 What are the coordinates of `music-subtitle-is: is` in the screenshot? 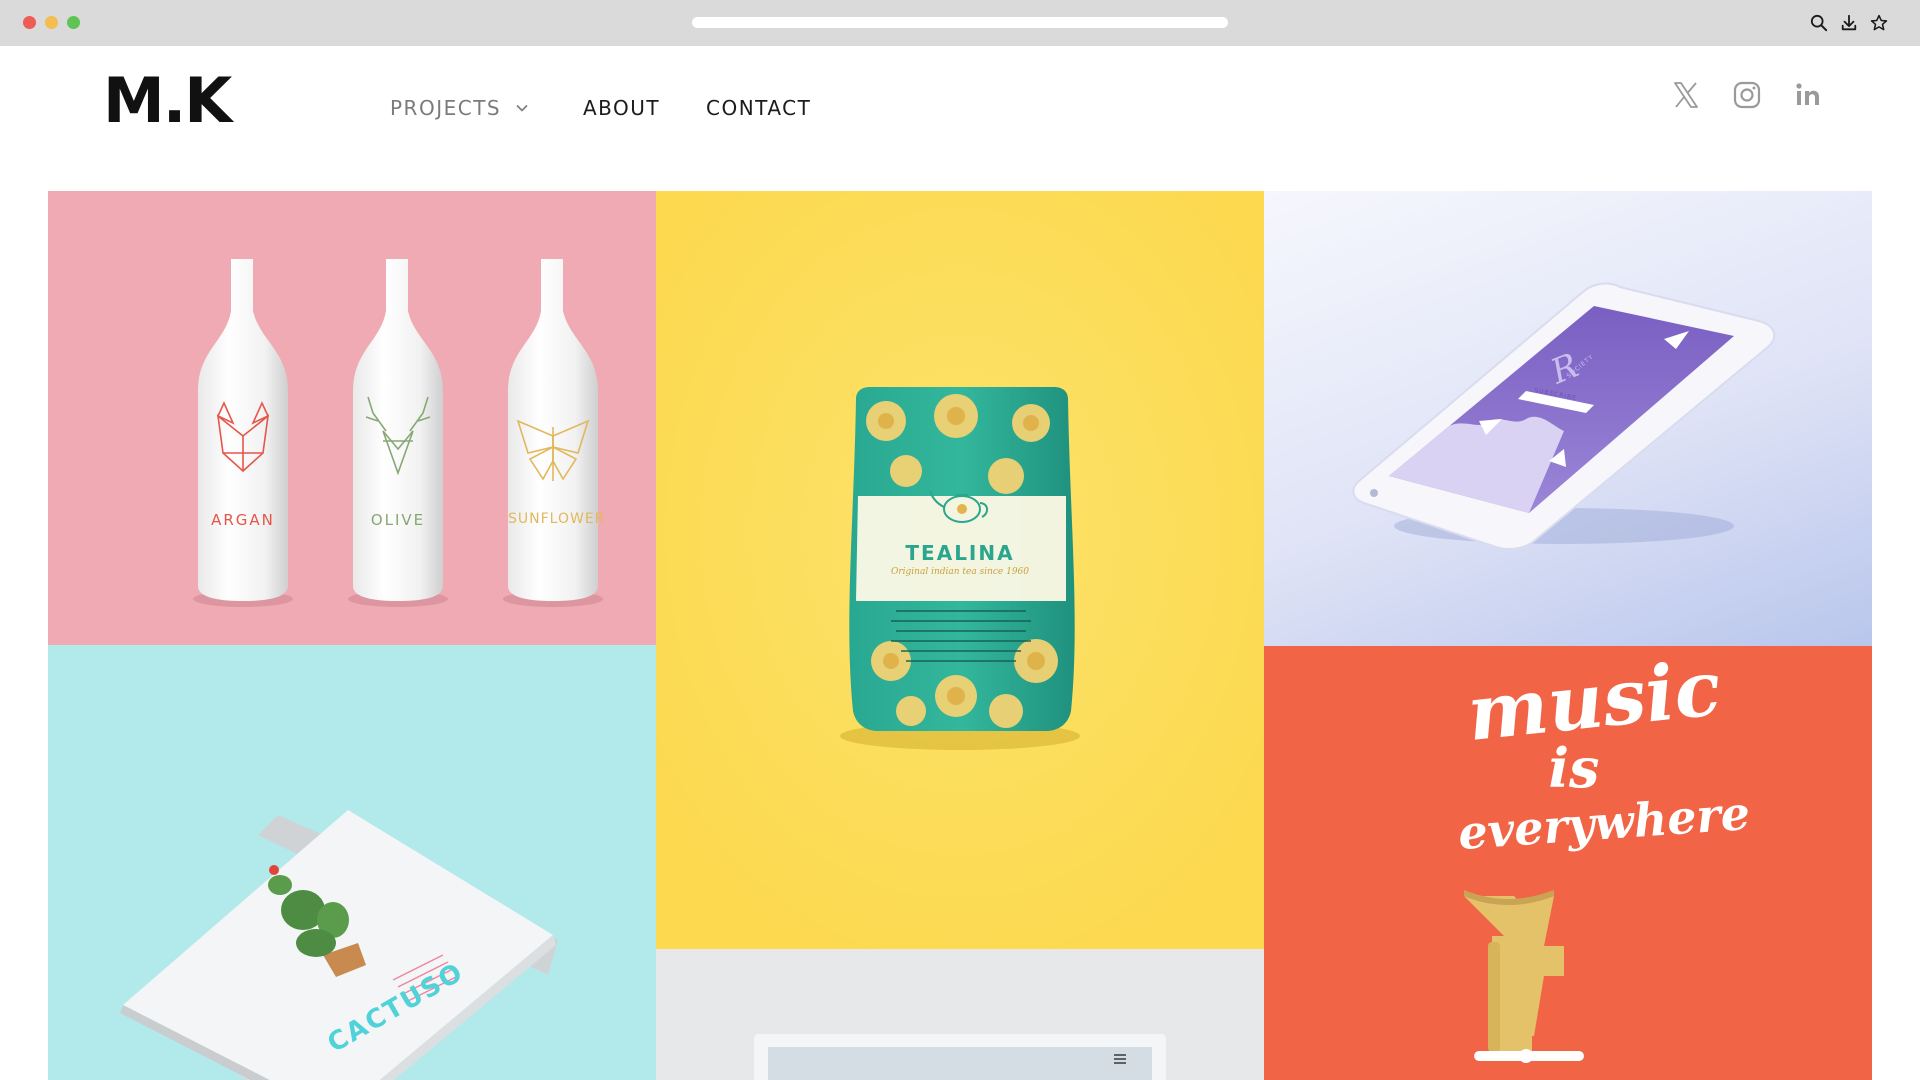 It's located at (1574, 768).